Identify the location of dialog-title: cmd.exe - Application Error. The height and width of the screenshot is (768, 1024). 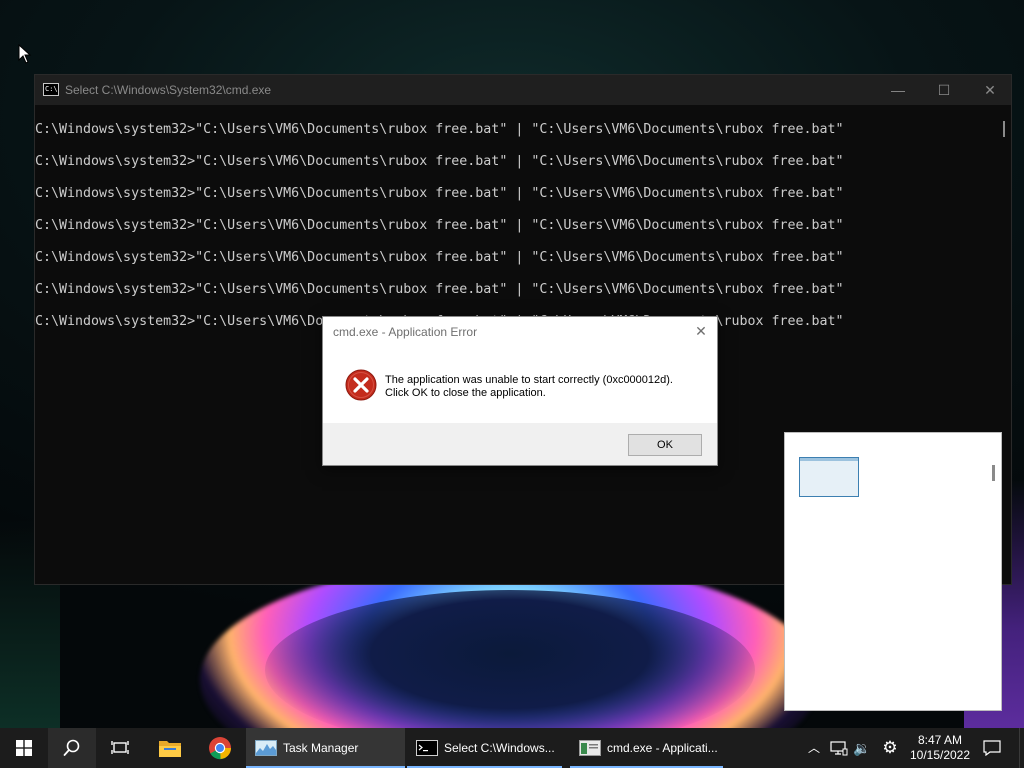
(405, 332).